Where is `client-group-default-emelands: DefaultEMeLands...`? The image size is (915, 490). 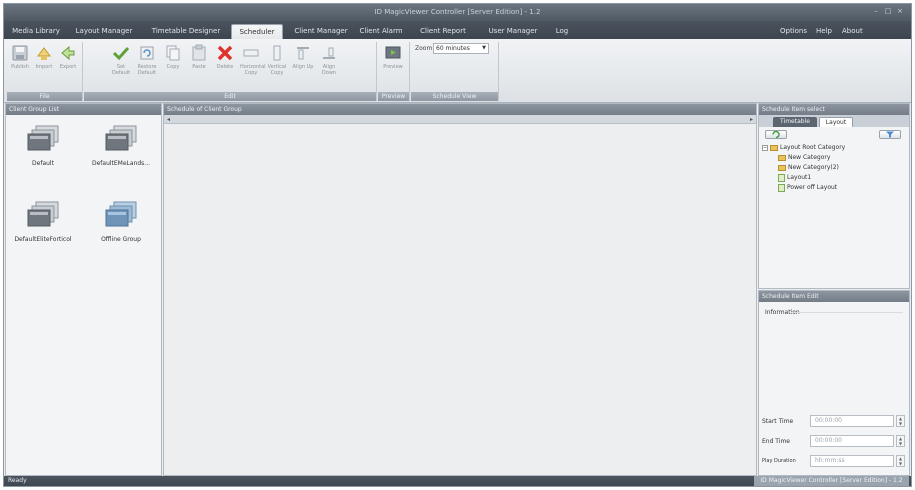 client-group-default-emelands: DefaultEMeLands... is located at coordinates (121, 145).